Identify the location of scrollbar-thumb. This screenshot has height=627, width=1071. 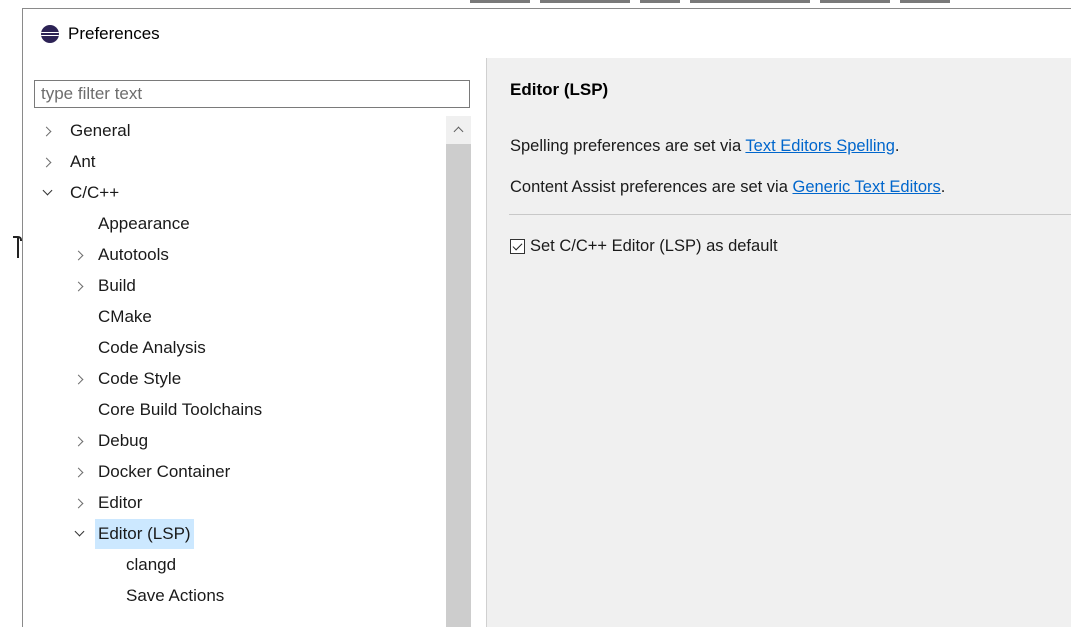
(458, 385).